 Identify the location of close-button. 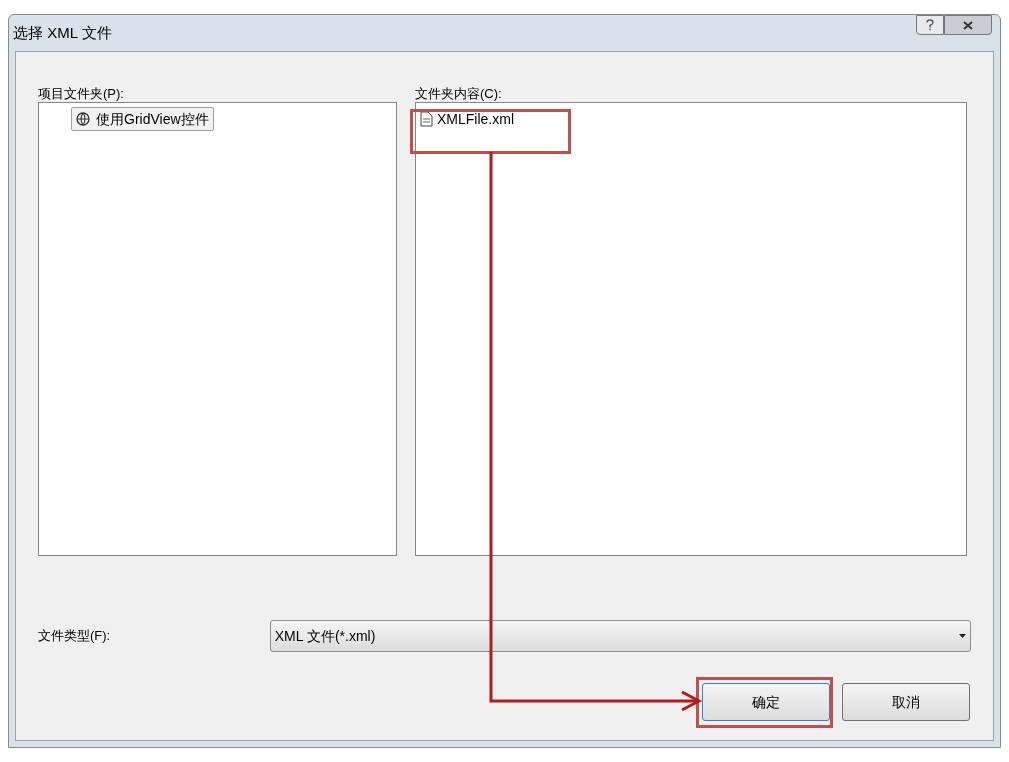
(968, 25).